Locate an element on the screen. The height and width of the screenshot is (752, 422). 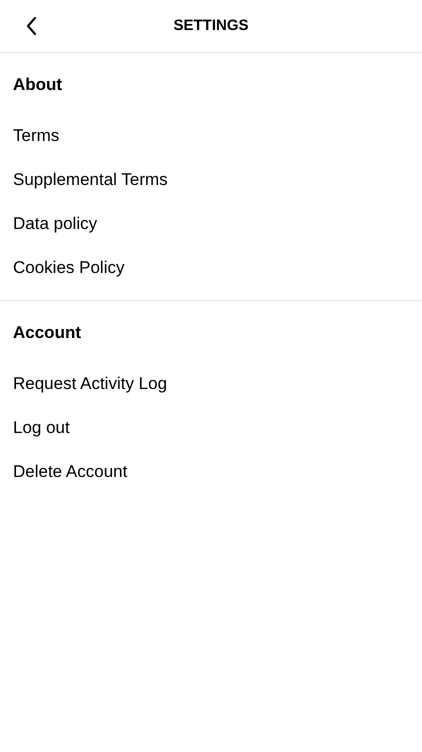
menu-item: Delete Account is located at coordinates (70, 472).